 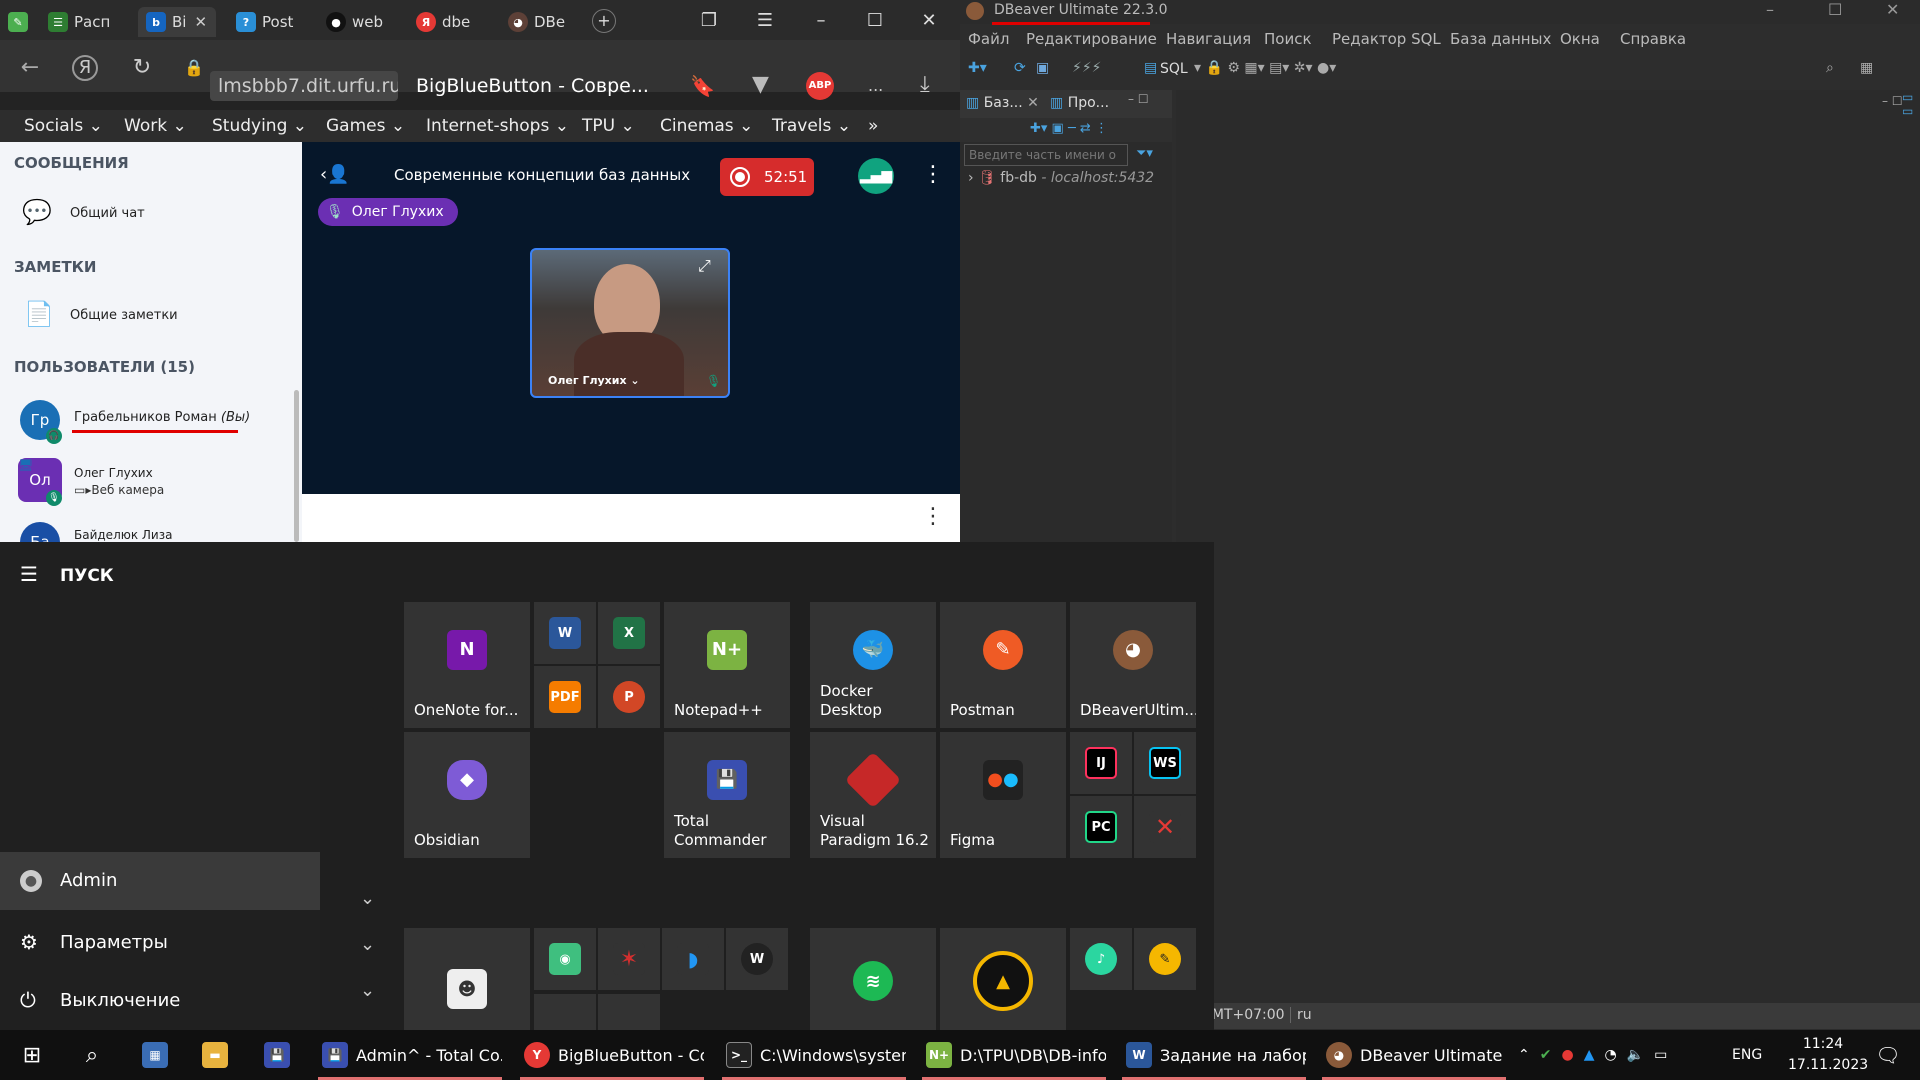 What do you see at coordinates (1830, 68) in the screenshot?
I see `search-icon: ⌕` at bounding box center [1830, 68].